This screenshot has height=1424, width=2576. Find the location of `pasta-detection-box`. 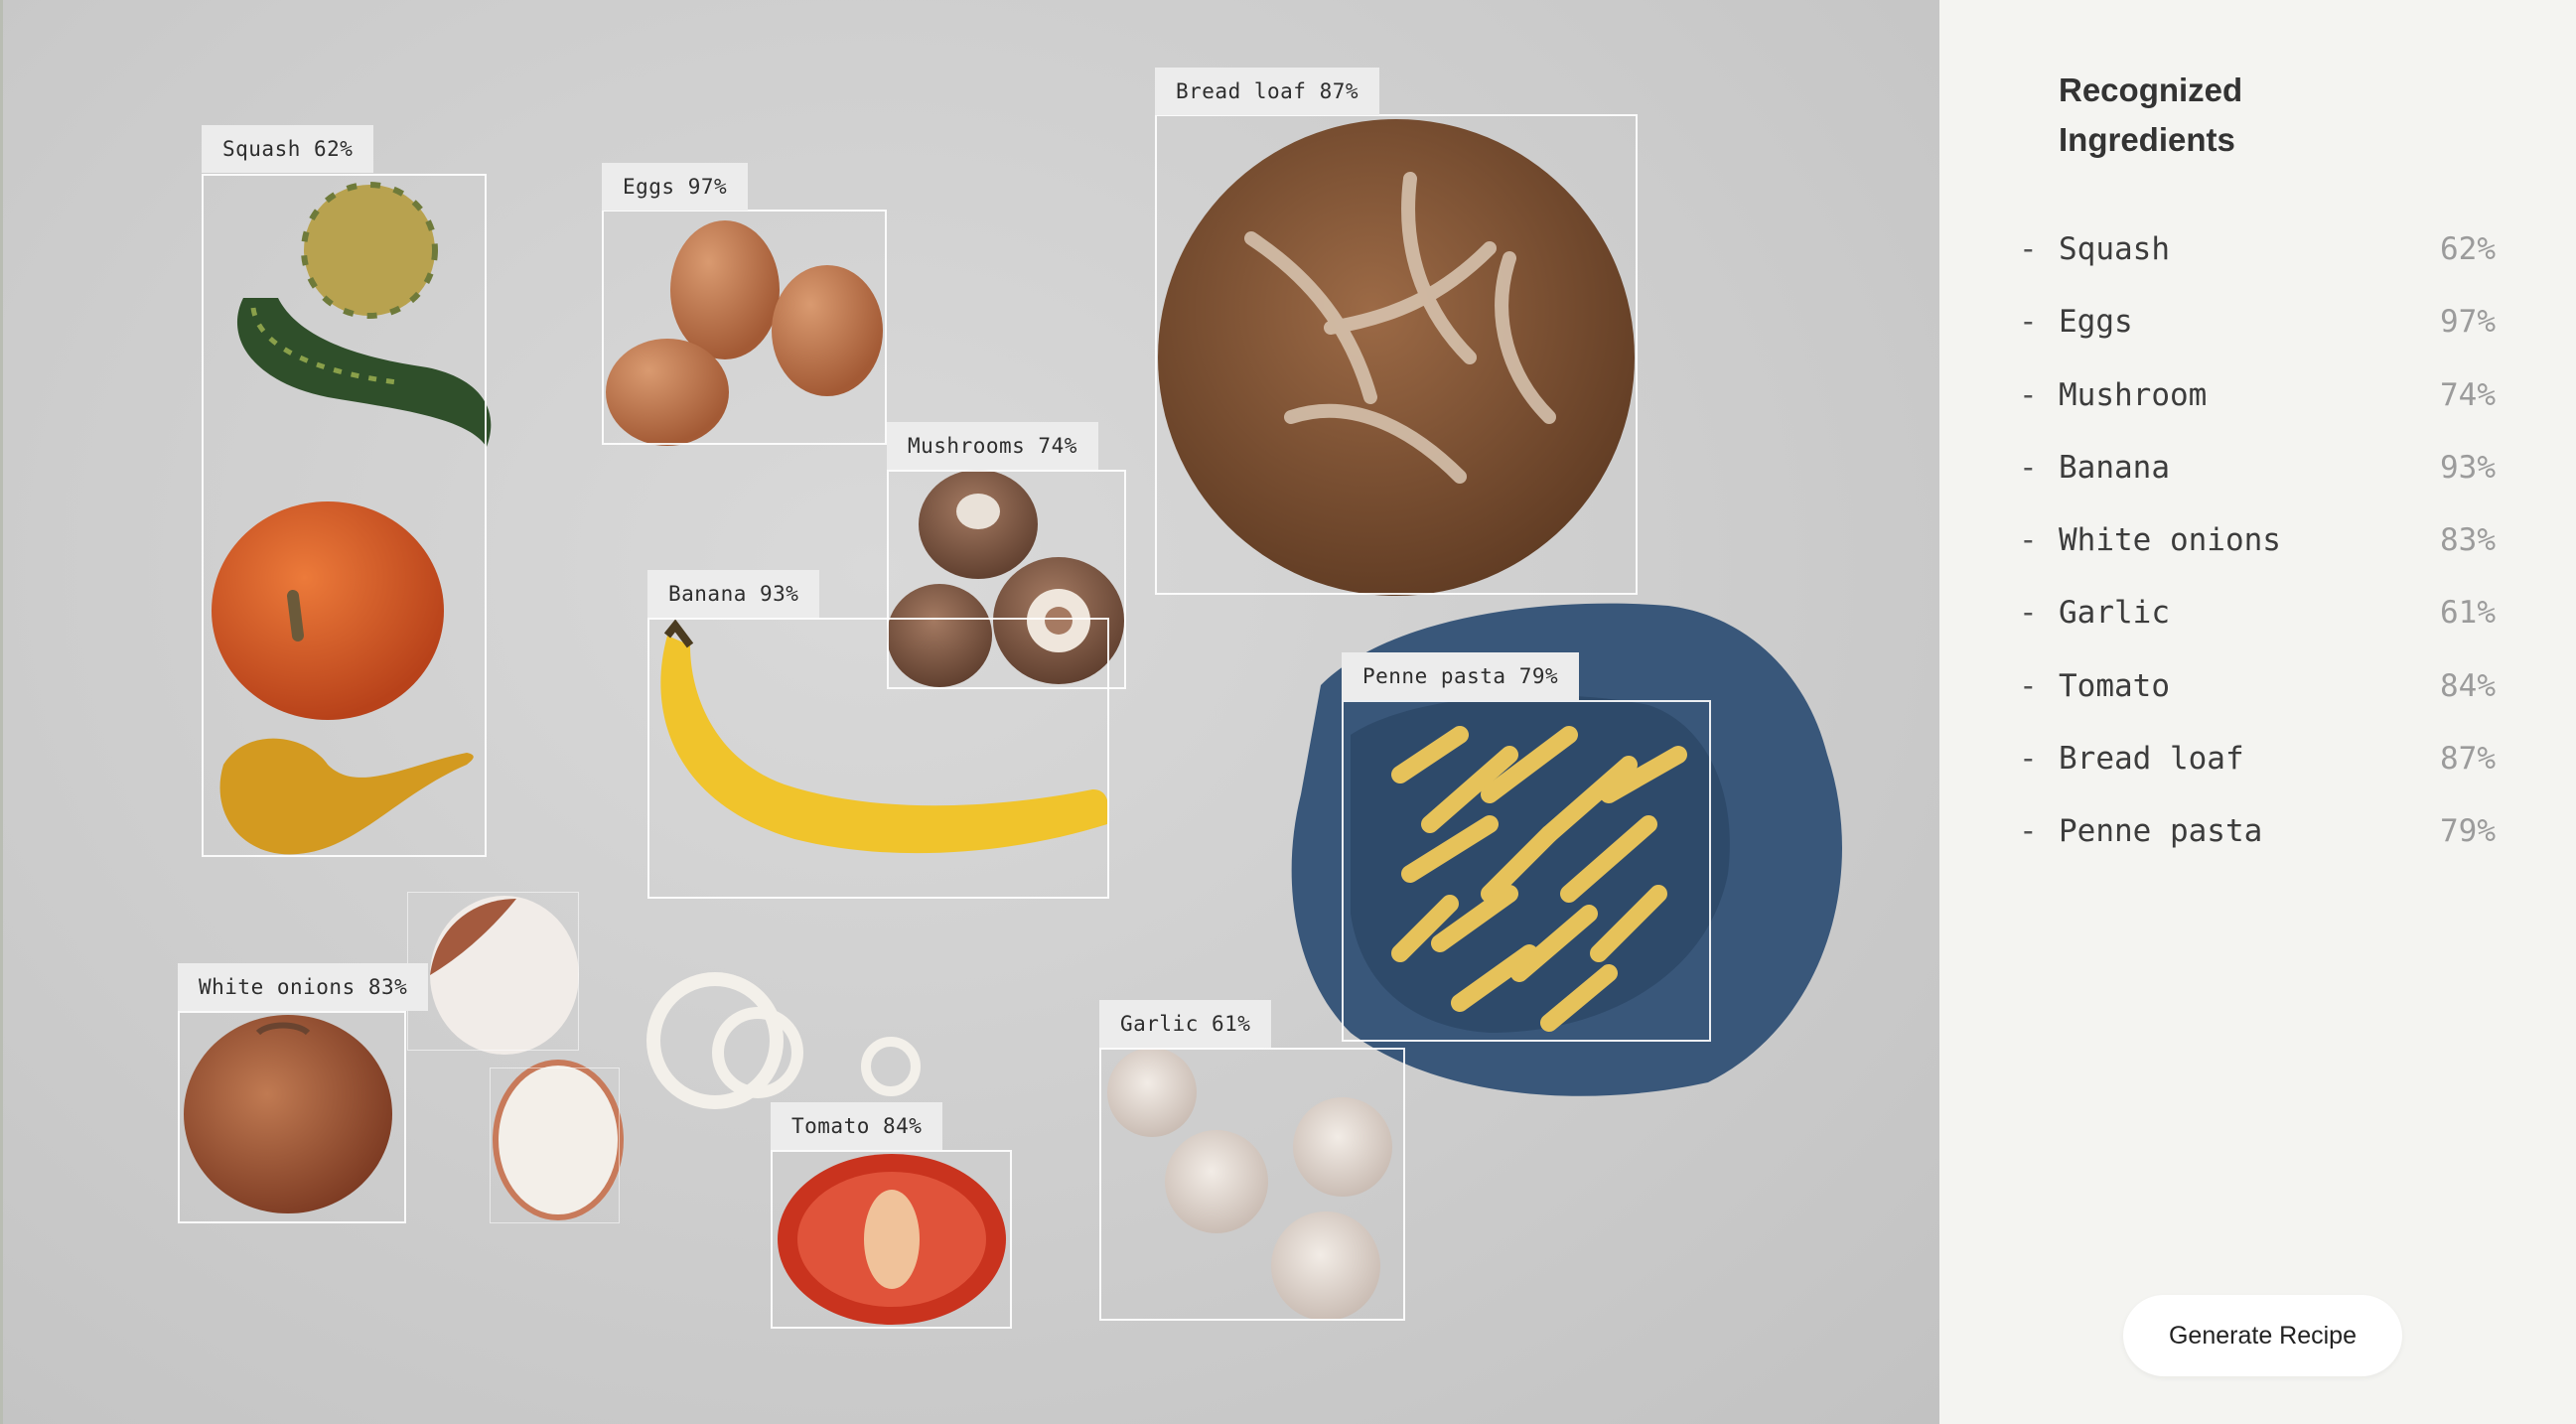

pasta-detection-box is located at coordinates (1527, 871).